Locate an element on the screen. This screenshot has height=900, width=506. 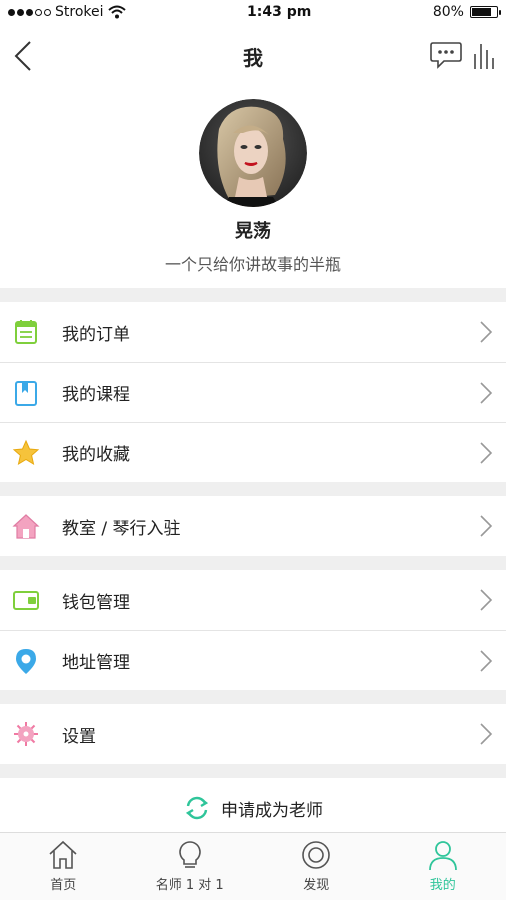
tab-label-teacher: 名师 1 对 1 is located at coordinates (189, 885).